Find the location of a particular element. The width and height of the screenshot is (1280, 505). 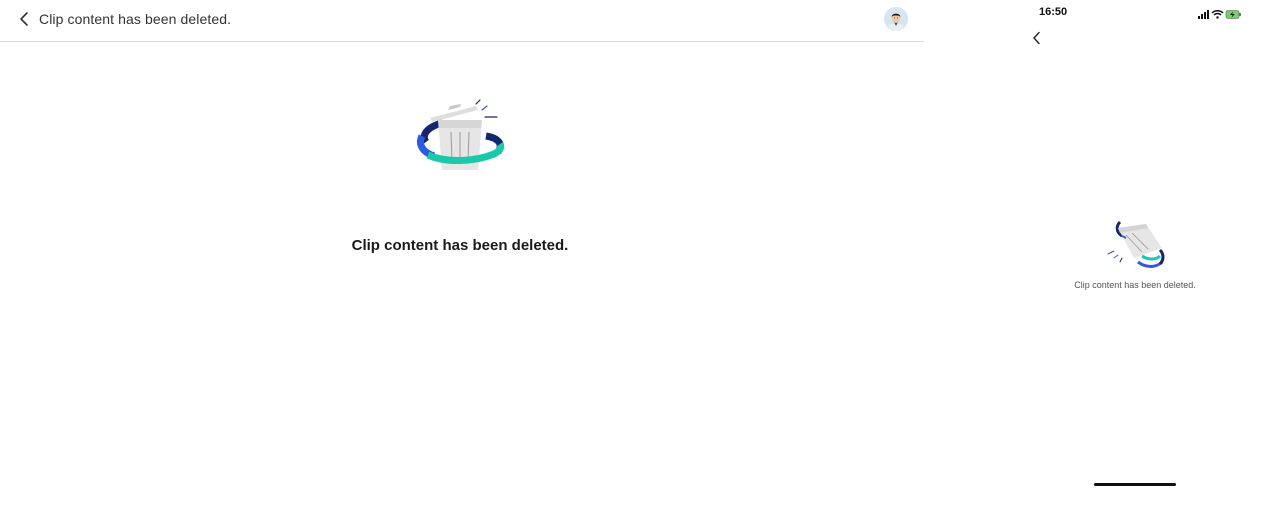

top-bar: Clip content has been deleted. is located at coordinates (462, 21).